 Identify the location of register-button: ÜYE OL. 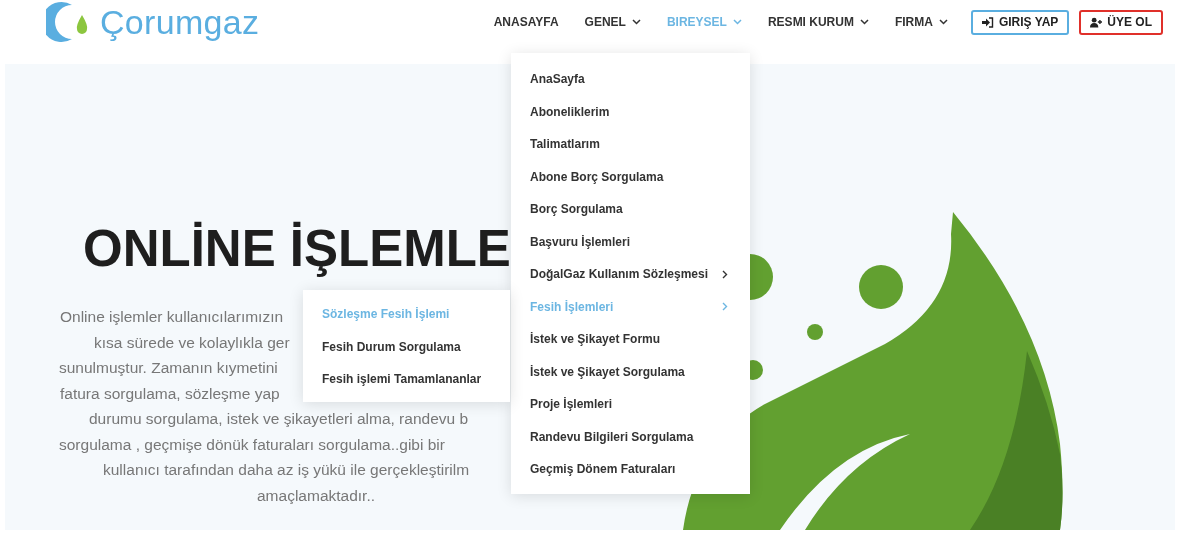
(1121, 22).